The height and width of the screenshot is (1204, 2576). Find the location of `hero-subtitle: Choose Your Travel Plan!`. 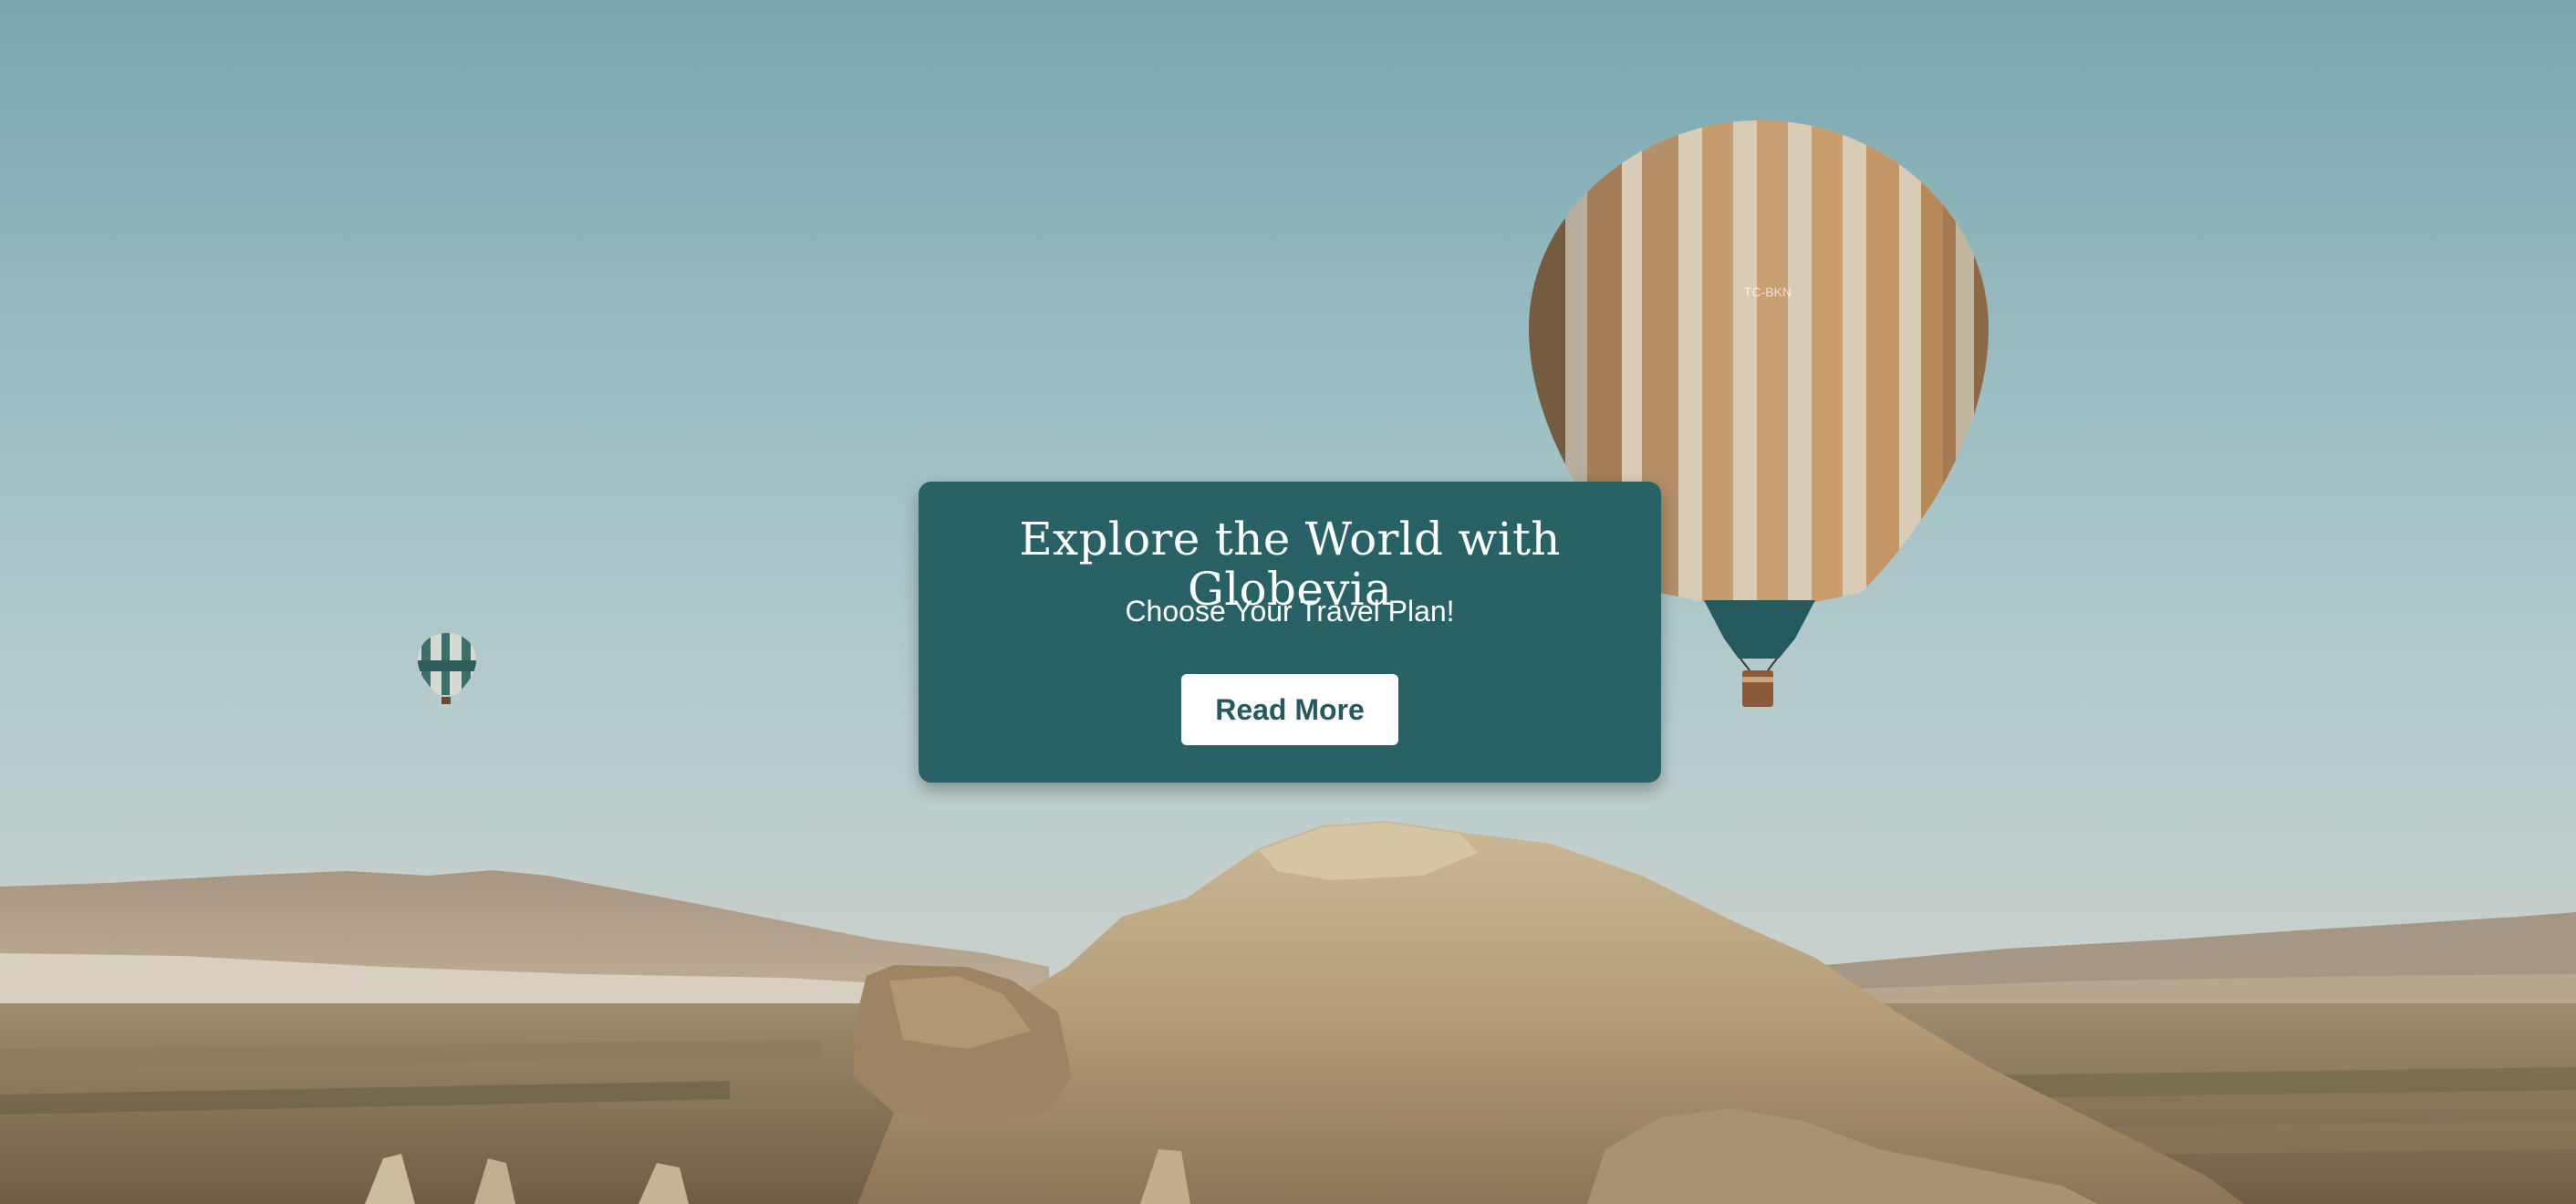

hero-subtitle: Choose Your Travel Plan! is located at coordinates (1290, 611).